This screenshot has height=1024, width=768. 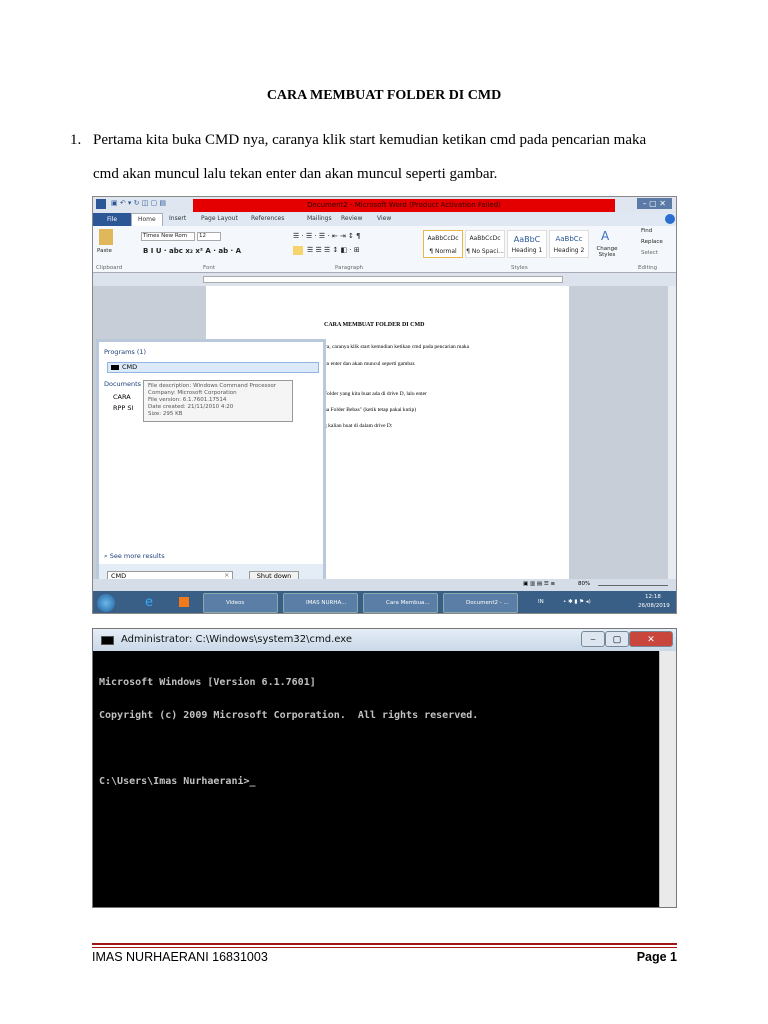 What do you see at coordinates (605, 236) in the screenshot?
I see `change-styles-icon: A` at bounding box center [605, 236].